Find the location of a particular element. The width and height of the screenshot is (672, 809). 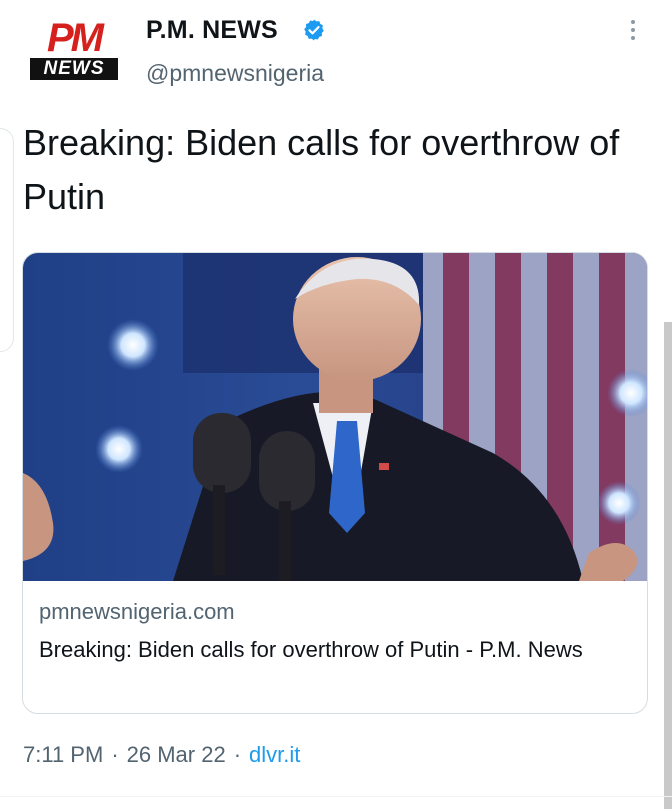

tweet-time: 7:11 PM is located at coordinates (63, 754).